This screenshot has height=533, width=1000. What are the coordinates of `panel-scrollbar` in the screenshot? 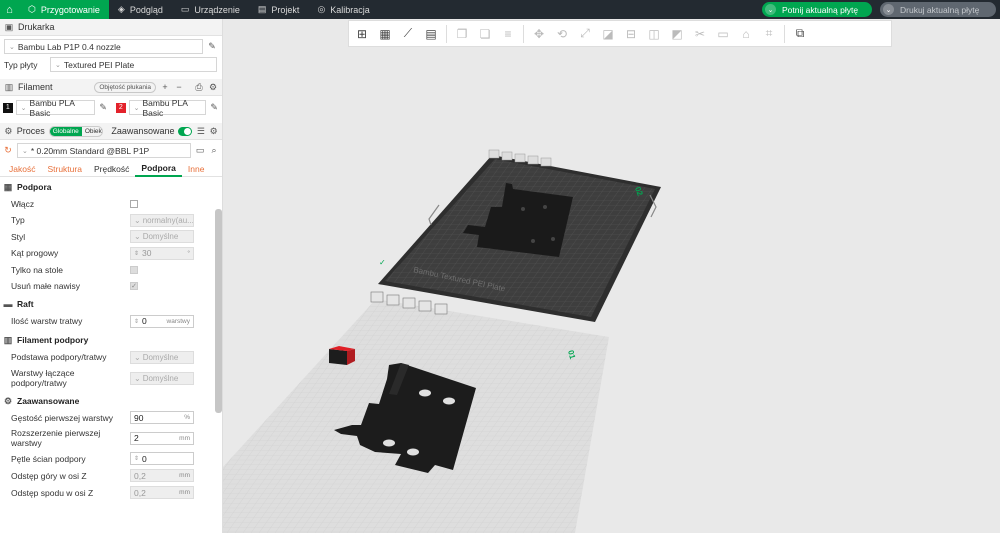 It's located at (218, 311).